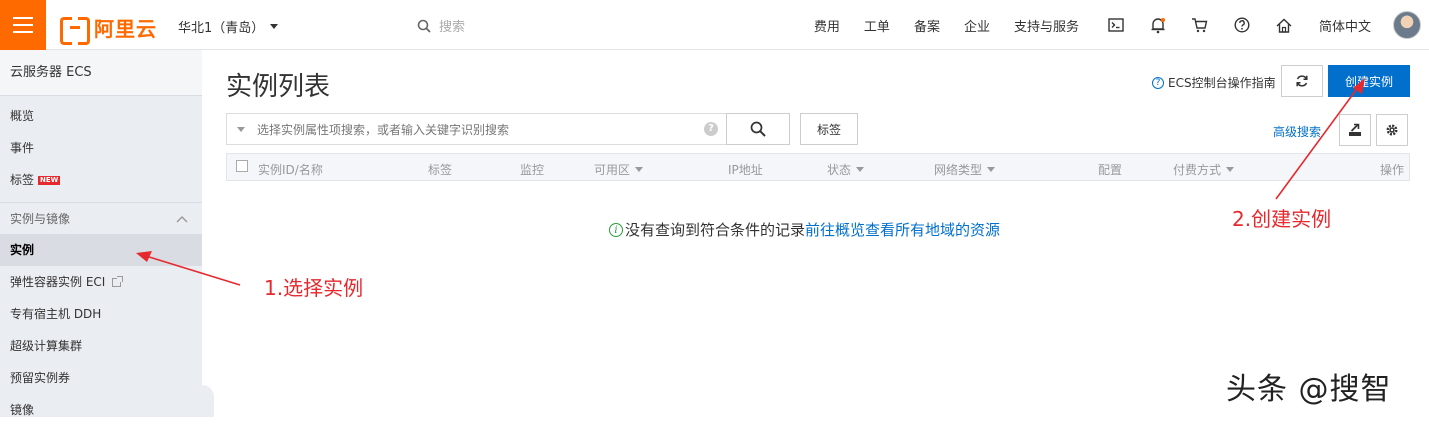 This screenshot has height=426, width=1429. Describe the element at coordinates (1344, 25) in the screenshot. I see `language-switcher: 简体中文` at that location.